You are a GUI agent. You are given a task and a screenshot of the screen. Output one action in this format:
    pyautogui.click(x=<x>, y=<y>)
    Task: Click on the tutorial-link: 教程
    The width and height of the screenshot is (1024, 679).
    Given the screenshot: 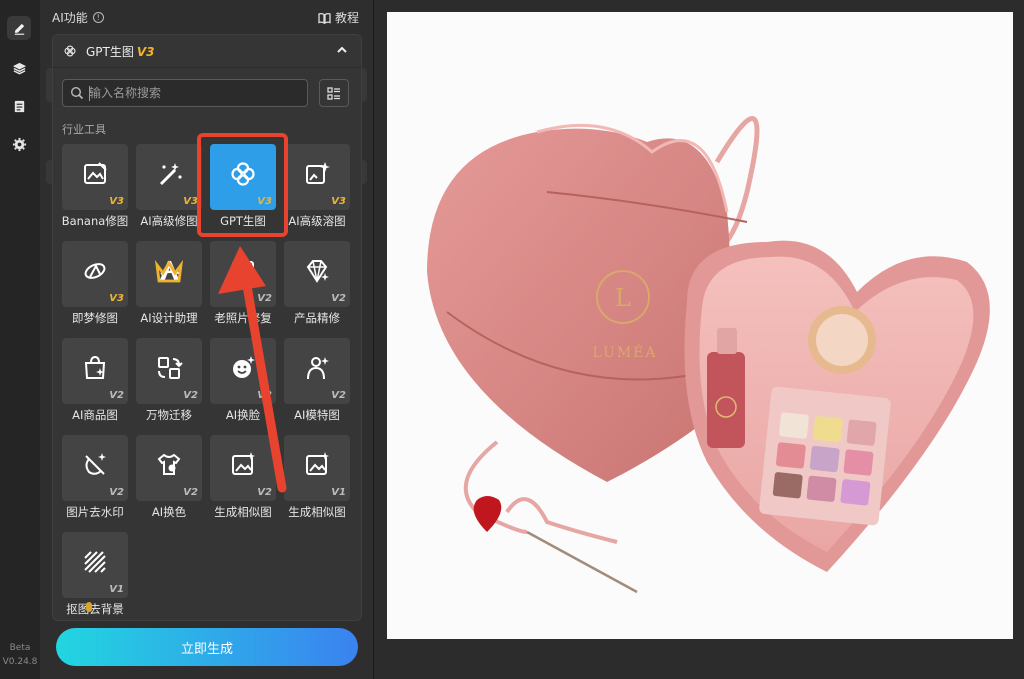 What is the action you would take?
    pyautogui.click(x=338, y=17)
    